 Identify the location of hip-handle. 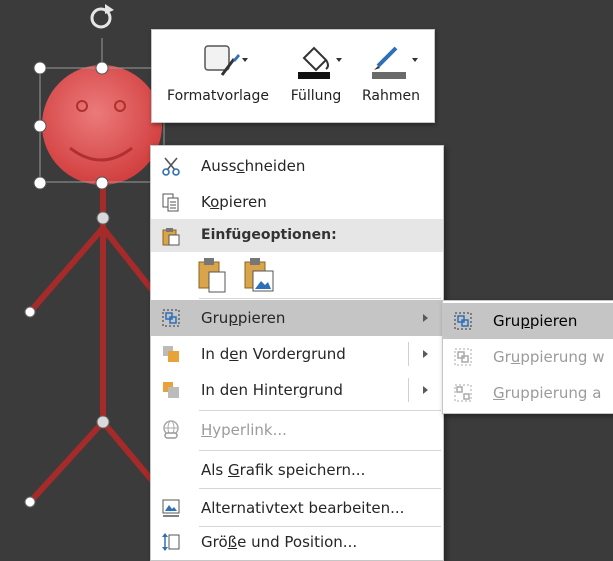
(103, 422).